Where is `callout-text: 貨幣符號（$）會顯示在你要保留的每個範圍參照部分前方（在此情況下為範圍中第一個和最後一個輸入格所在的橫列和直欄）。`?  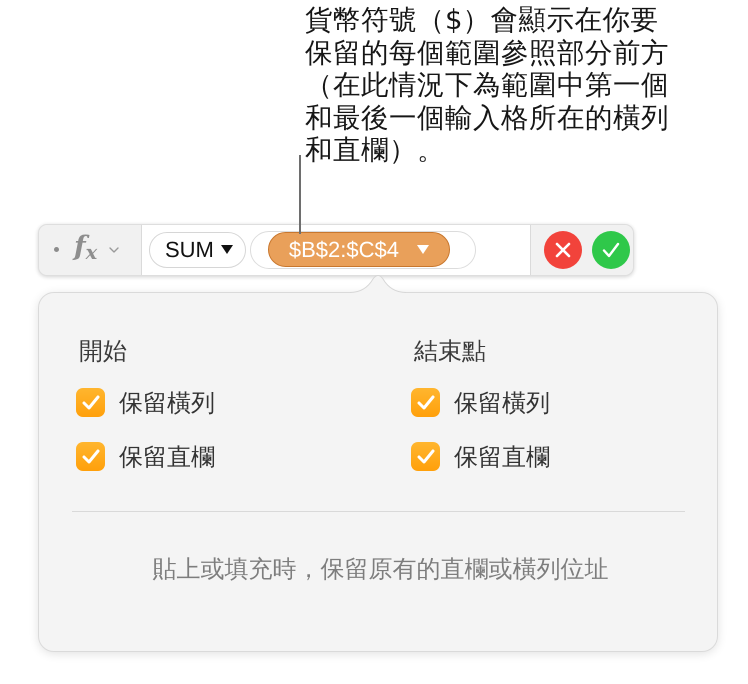
callout-text: 貨幣符號（$）會顯示在你要保留的每個範圍參照部分前方（在此情況下為範圍中第一個和最後一個輸入格所在的橫列和直欄）。 is located at coordinates (487, 84).